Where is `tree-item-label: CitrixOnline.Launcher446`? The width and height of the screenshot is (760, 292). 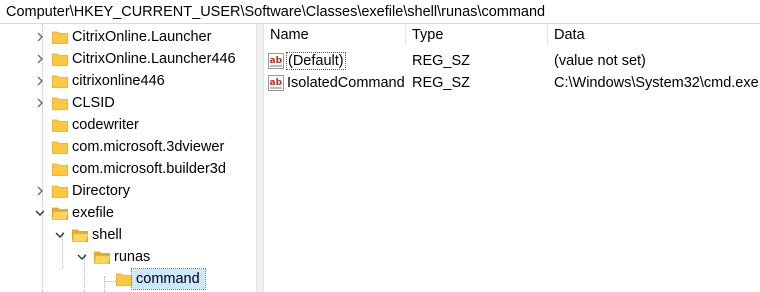
tree-item-label: CitrixOnline.Launcher446 is located at coordinates (154, 59).